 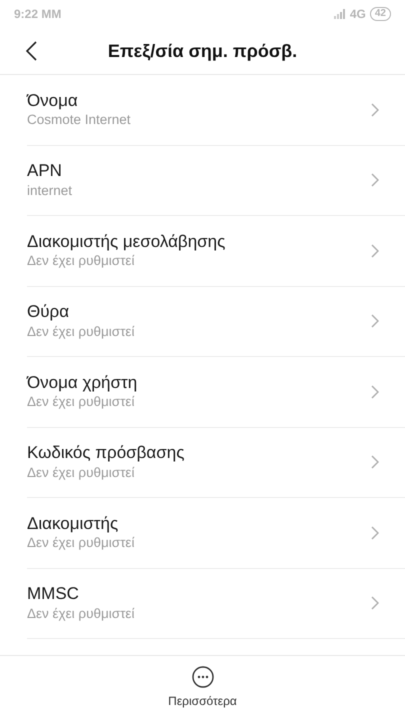 What do you see at coordinates (105, 453) in the screenshot?
I see `item-title: Κωδικός πρόσβασης` at bounding box center [105, 453].